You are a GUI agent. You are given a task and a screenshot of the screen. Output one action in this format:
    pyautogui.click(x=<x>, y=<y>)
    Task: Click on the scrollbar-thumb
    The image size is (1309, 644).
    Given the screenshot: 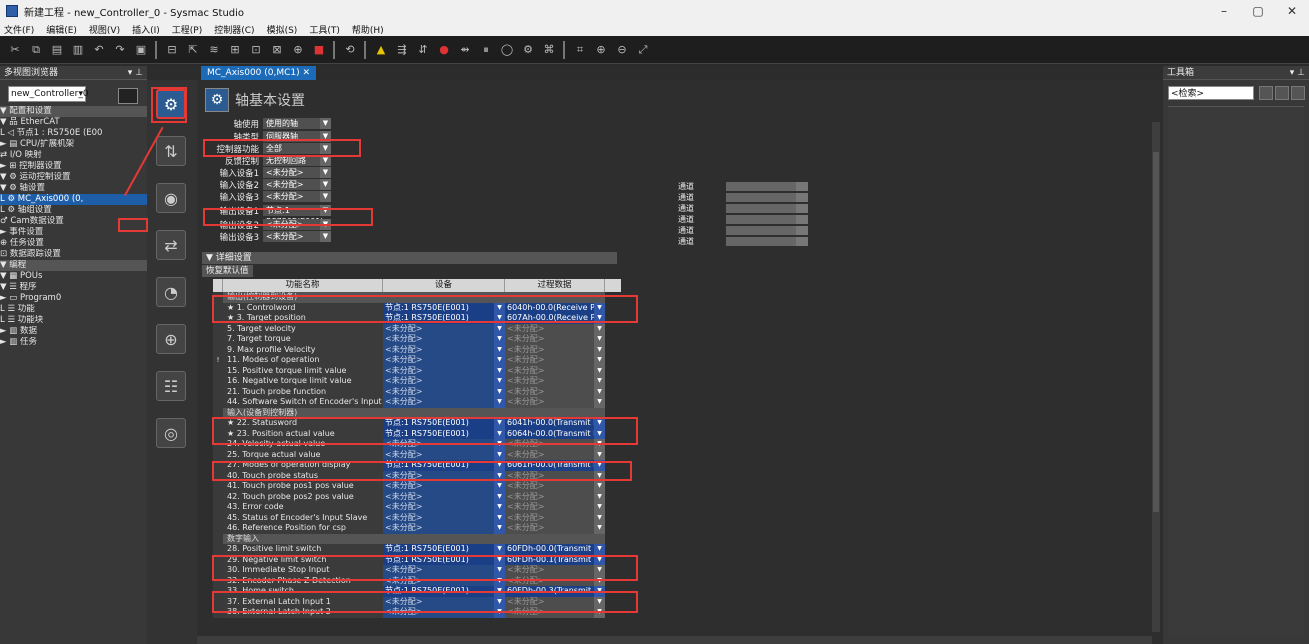 What is the action you would take?
    pyautogui.click(x=1156, y=332)
    